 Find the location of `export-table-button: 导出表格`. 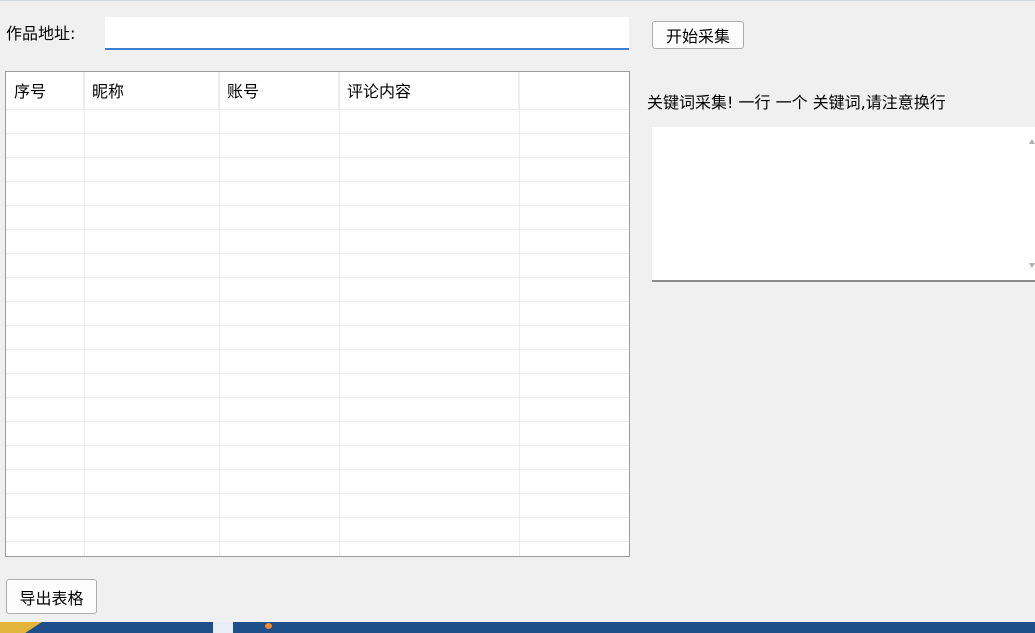

export-table-button: 导出表格 is located at coordinates (51, 596).